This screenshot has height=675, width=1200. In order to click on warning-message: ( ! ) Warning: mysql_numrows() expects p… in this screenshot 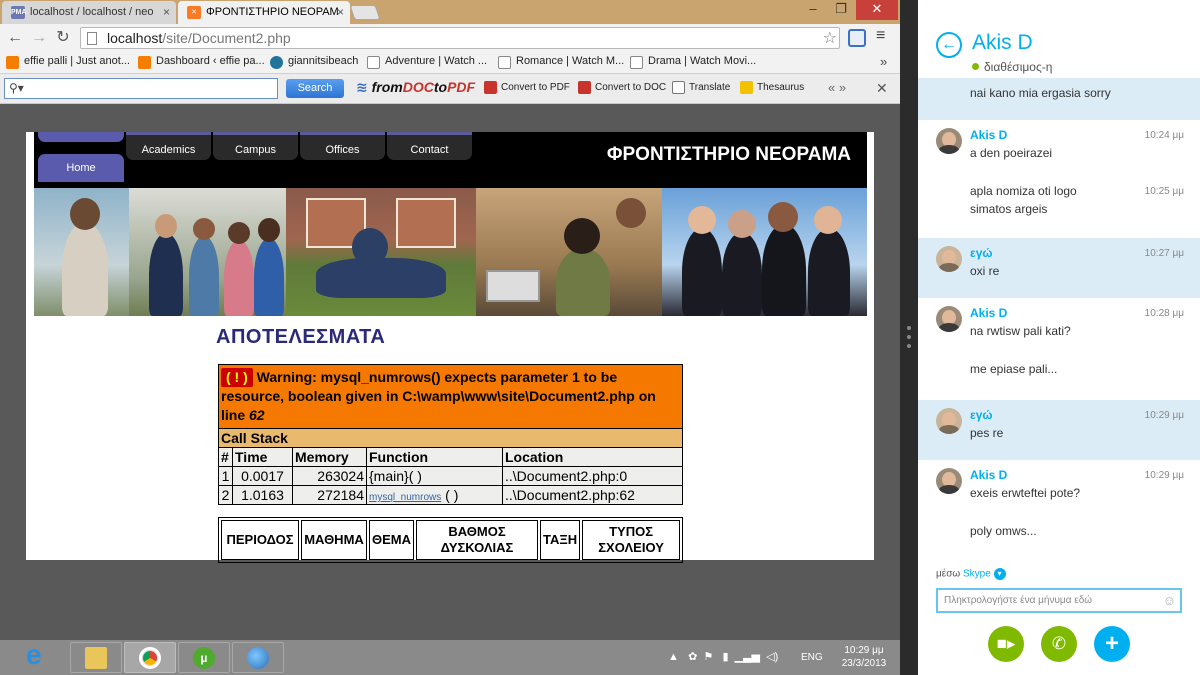, I will do `click(450, 396)`.